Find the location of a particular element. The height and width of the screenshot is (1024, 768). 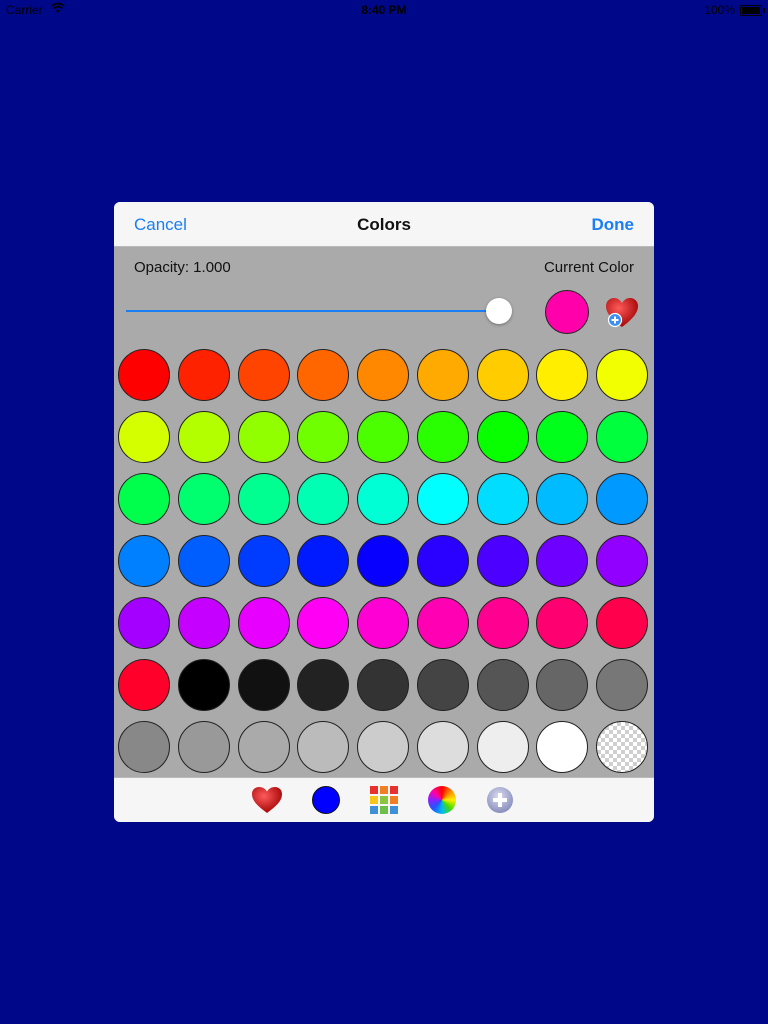

battery-icon is located at coordinates (752, 10).